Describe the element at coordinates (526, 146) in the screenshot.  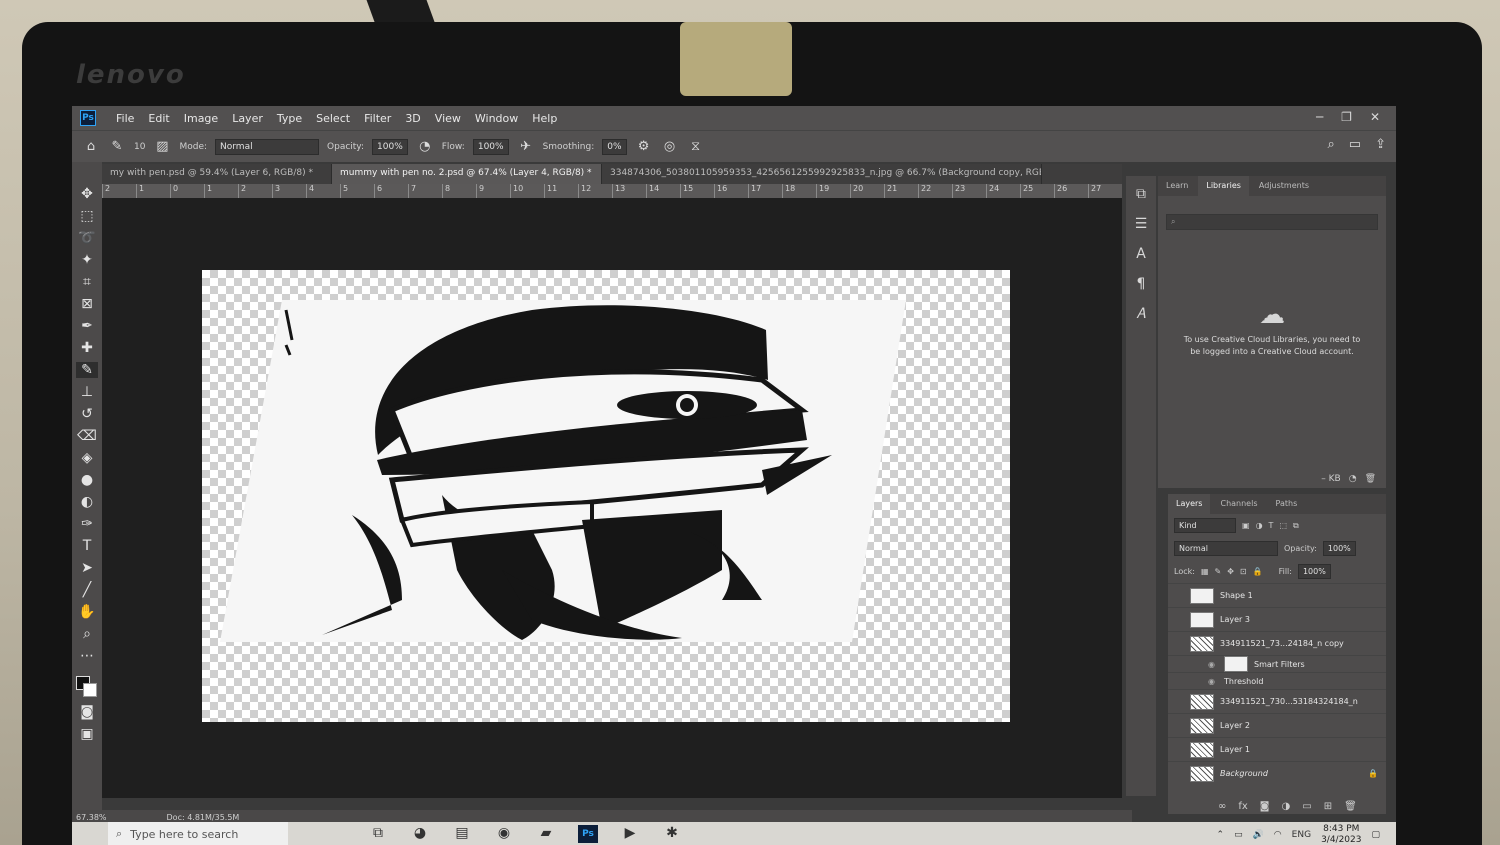
I see `airbrush-icon: ✈` at that location.